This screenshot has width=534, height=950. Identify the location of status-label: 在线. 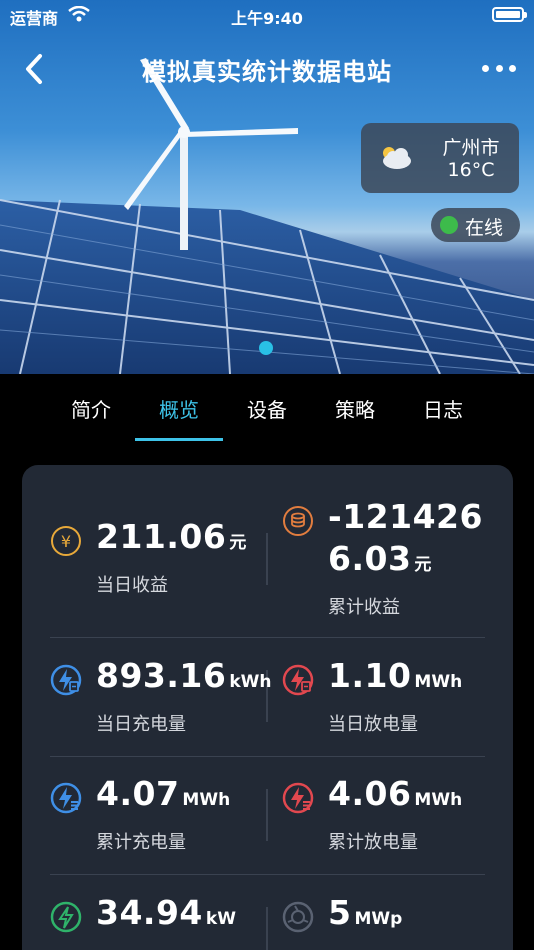
(484, 228).